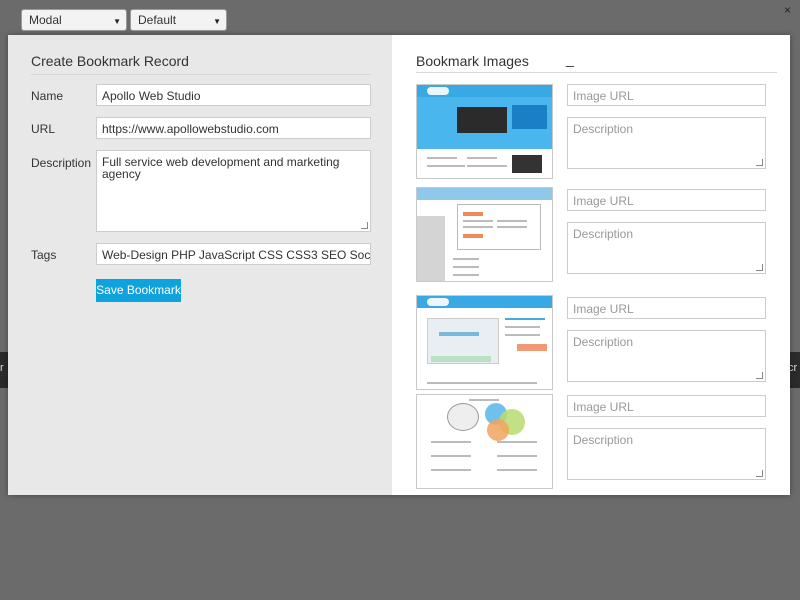 The height and width of the screenshot is (600, 800). What do you see at coordinates (74, 20) in the screenshot?
I see `mode-select: Modal ▼` at bounding box center [74, 20].